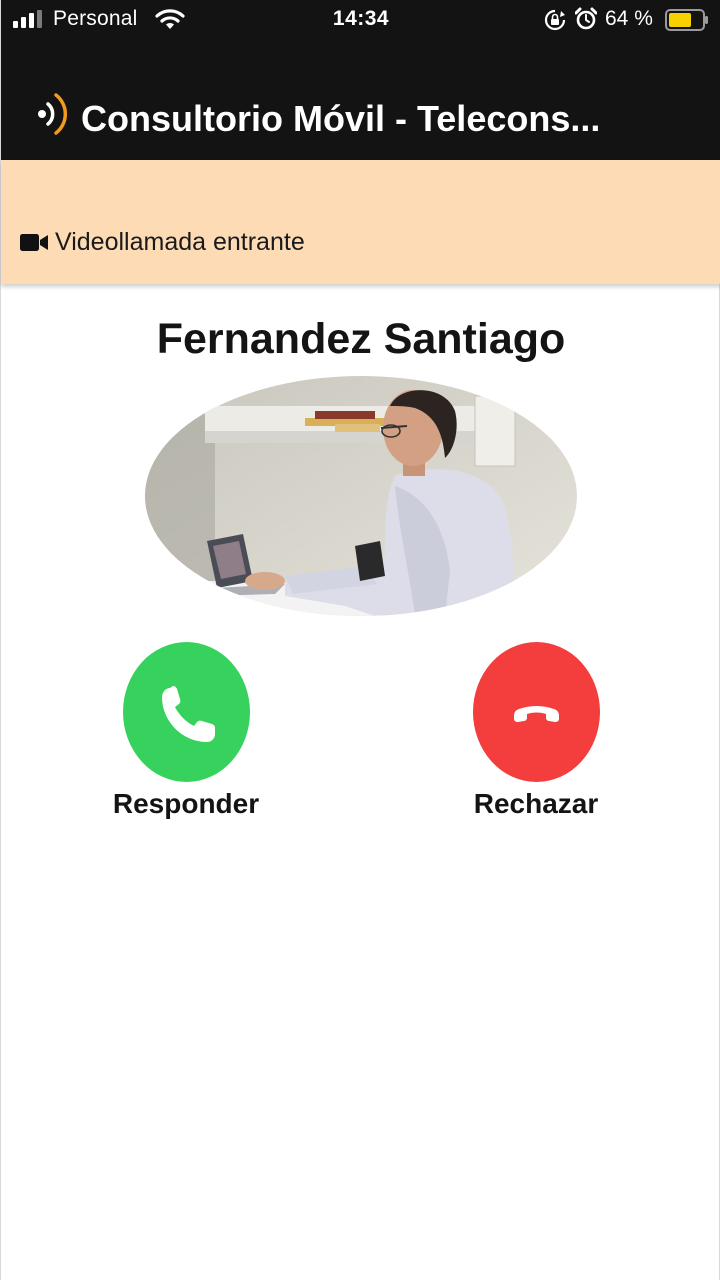 The image size is (720, 1280). Describe the element at coordinates (686, 20) in the screenshot. I see `battery-icon` at that location.